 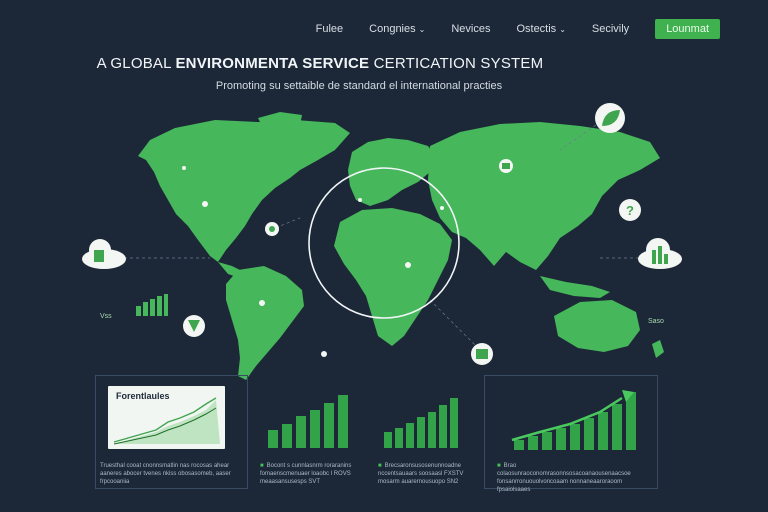 I want to click on question-icon: ?, so click(x=630, y=210).